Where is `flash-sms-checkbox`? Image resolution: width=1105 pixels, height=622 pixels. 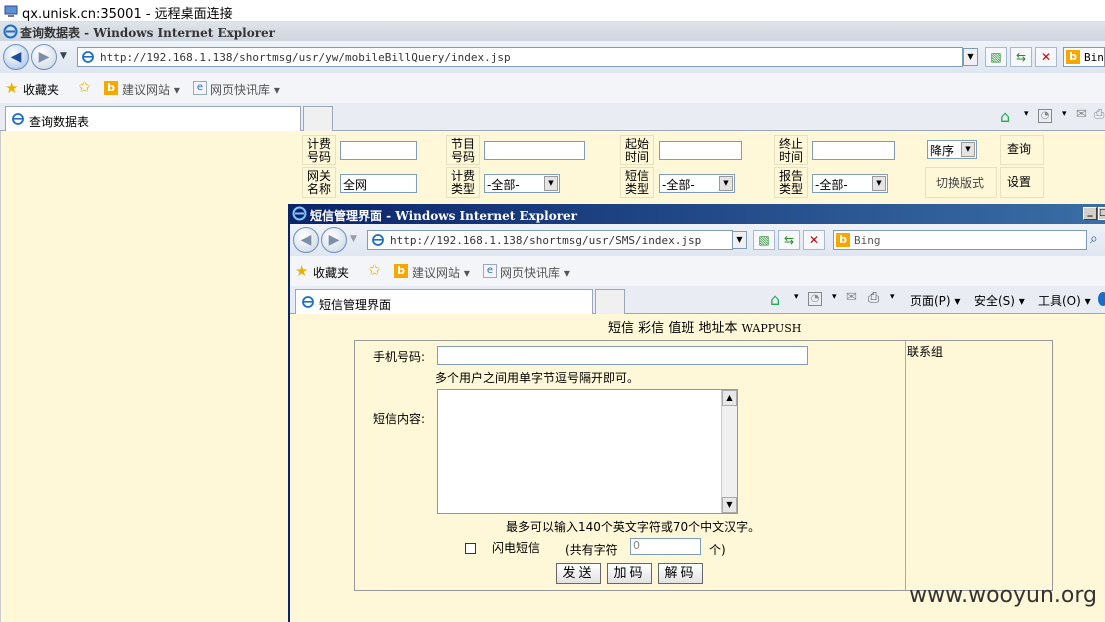 flash-sms-checkbox is located at coordinates (470, 548).